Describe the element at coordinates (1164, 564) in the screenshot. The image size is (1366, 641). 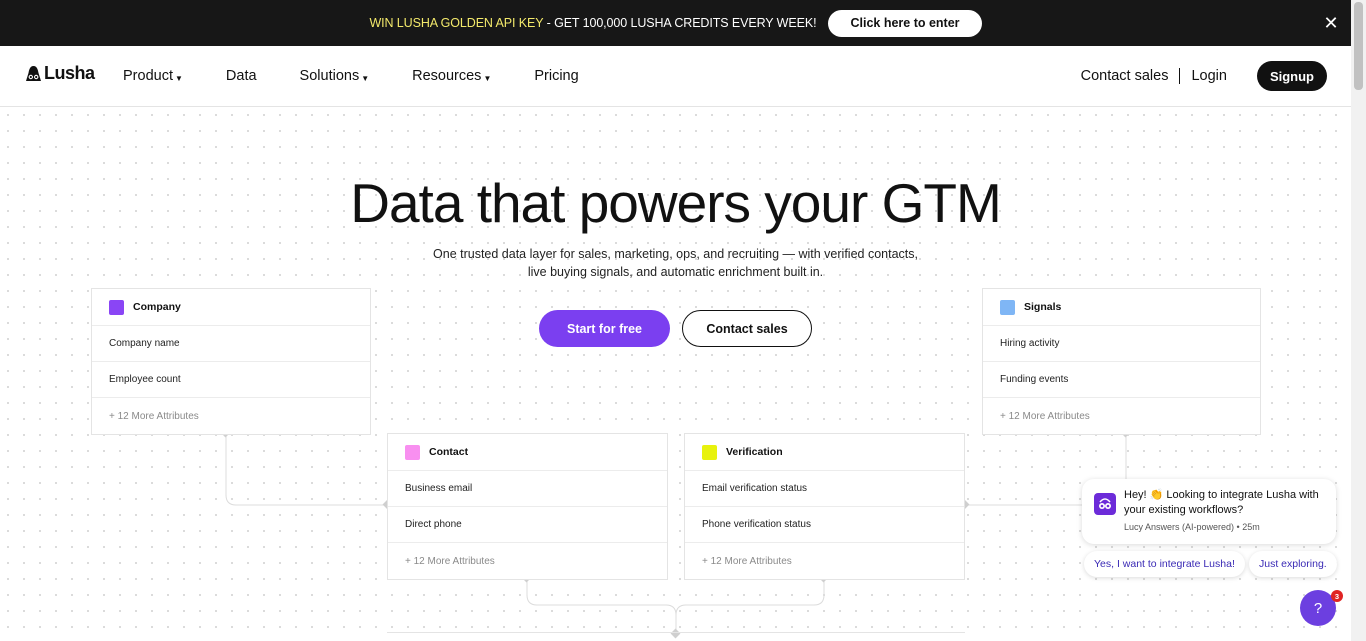
I see `quick-reply-integrate: Yes, I want to integrate Lusha!` at that location.